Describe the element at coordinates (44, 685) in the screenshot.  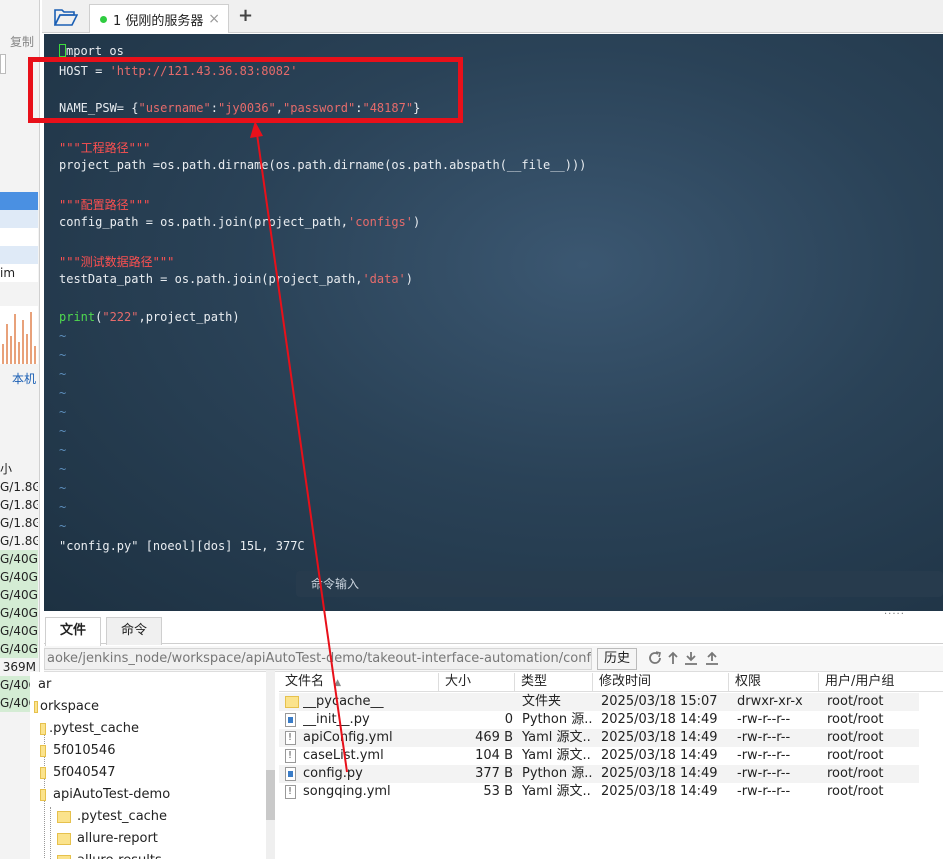
I see `tree-node: ar` at that location.